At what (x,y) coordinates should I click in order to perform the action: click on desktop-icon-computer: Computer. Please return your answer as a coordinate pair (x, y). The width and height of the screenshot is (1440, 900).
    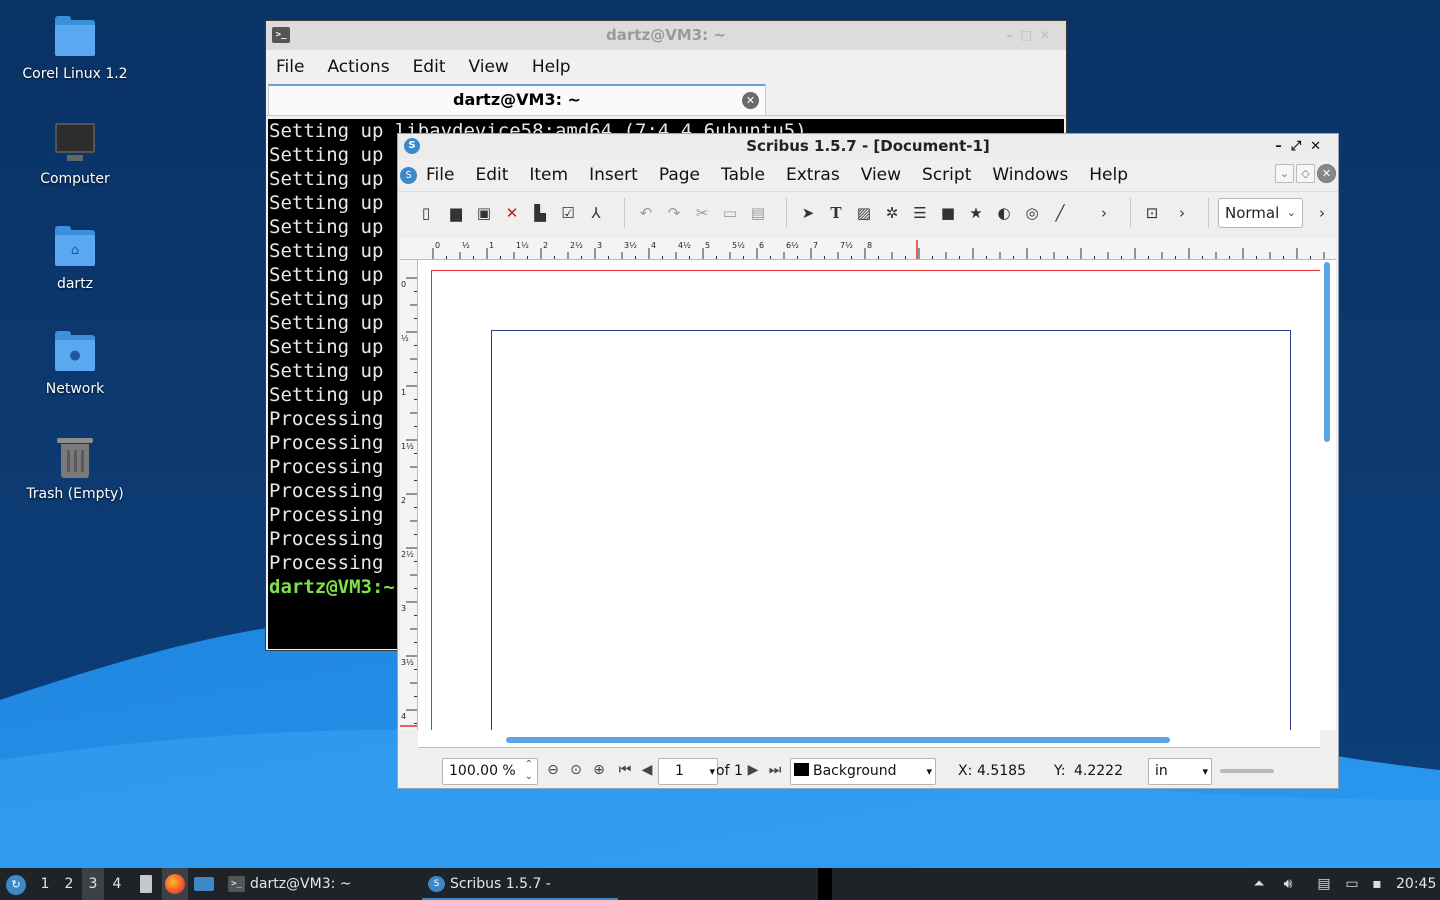
    Looking at the image, I should click on (75, 154).